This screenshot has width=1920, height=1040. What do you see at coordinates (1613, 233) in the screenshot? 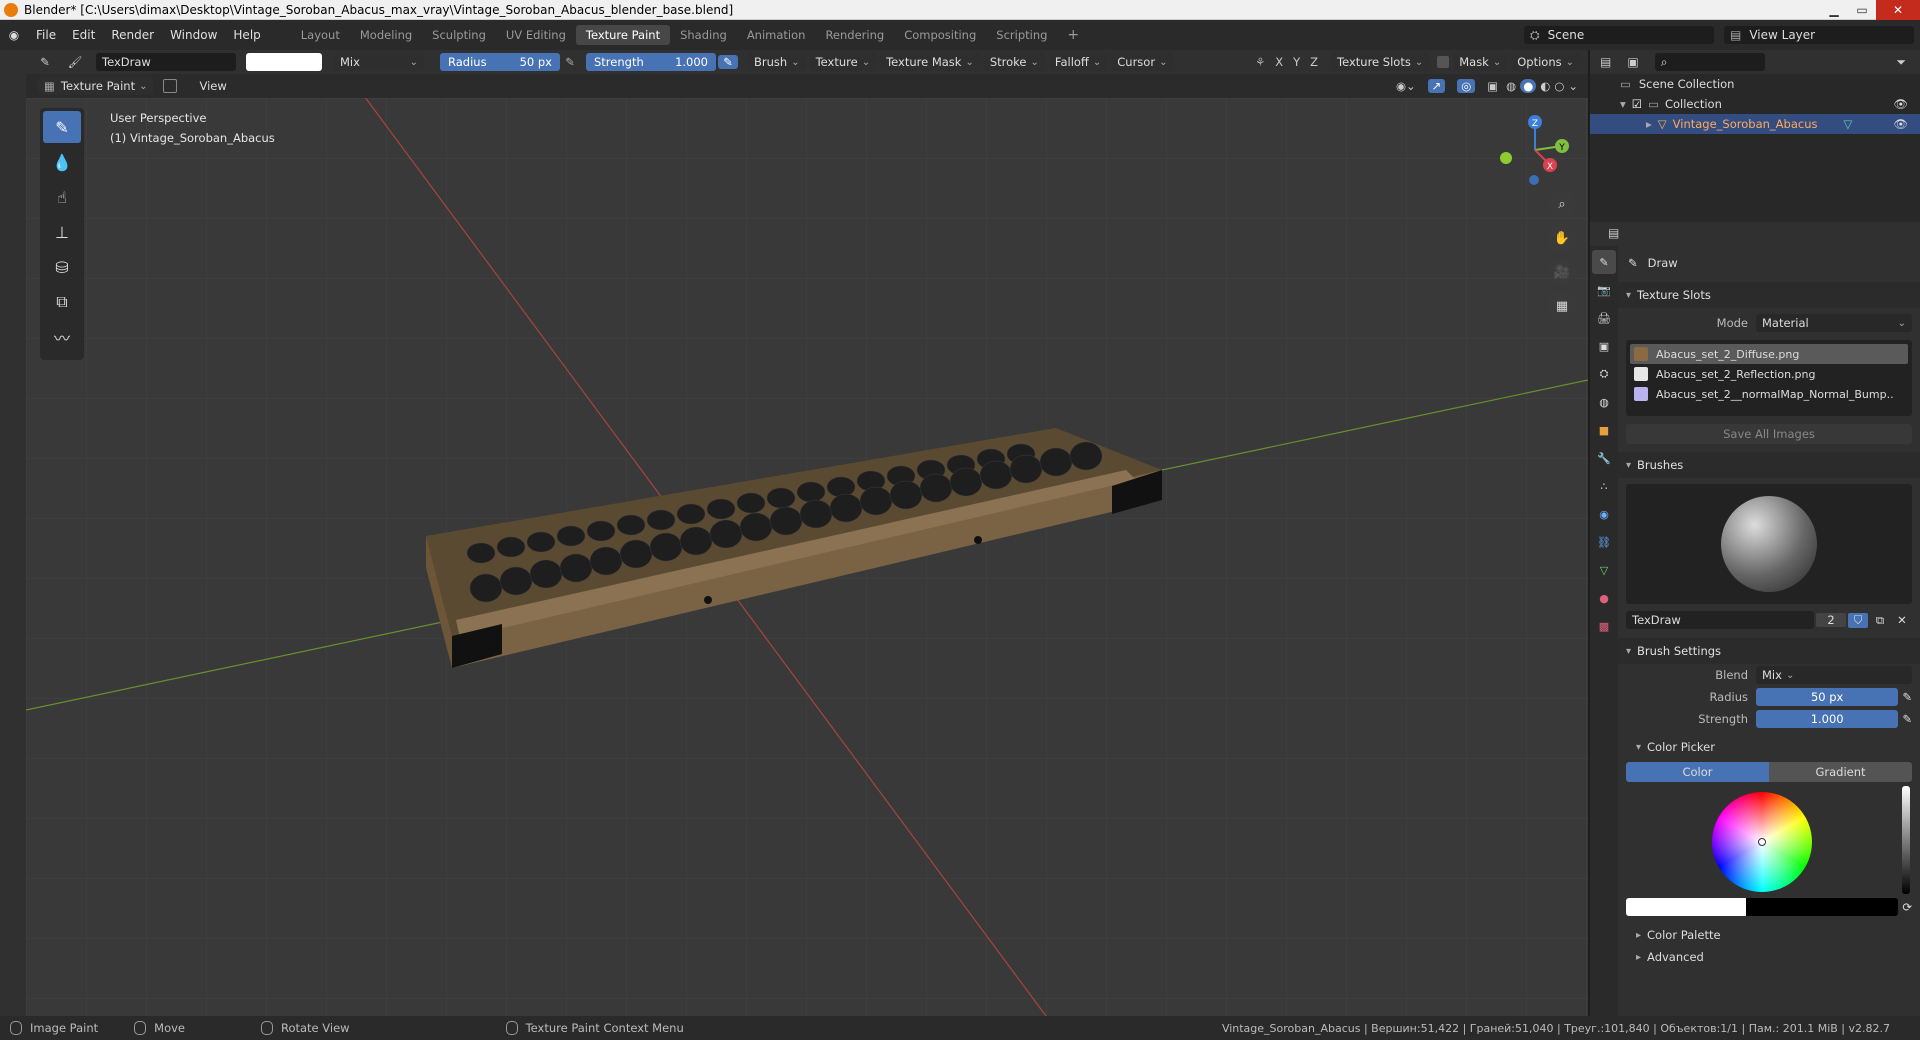
I see `properties-editor-icon: ▤` at bounding box center [1613, 233].